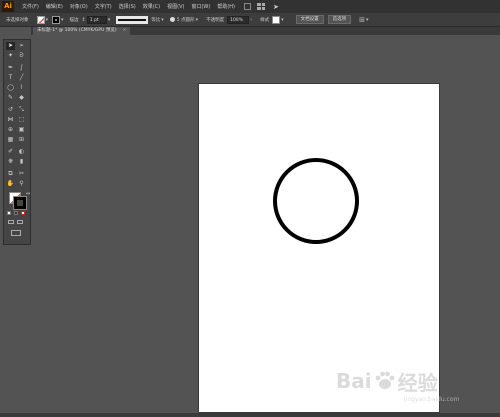  I want to click on scale-tool-icon: ⤡, so click(21, 110).